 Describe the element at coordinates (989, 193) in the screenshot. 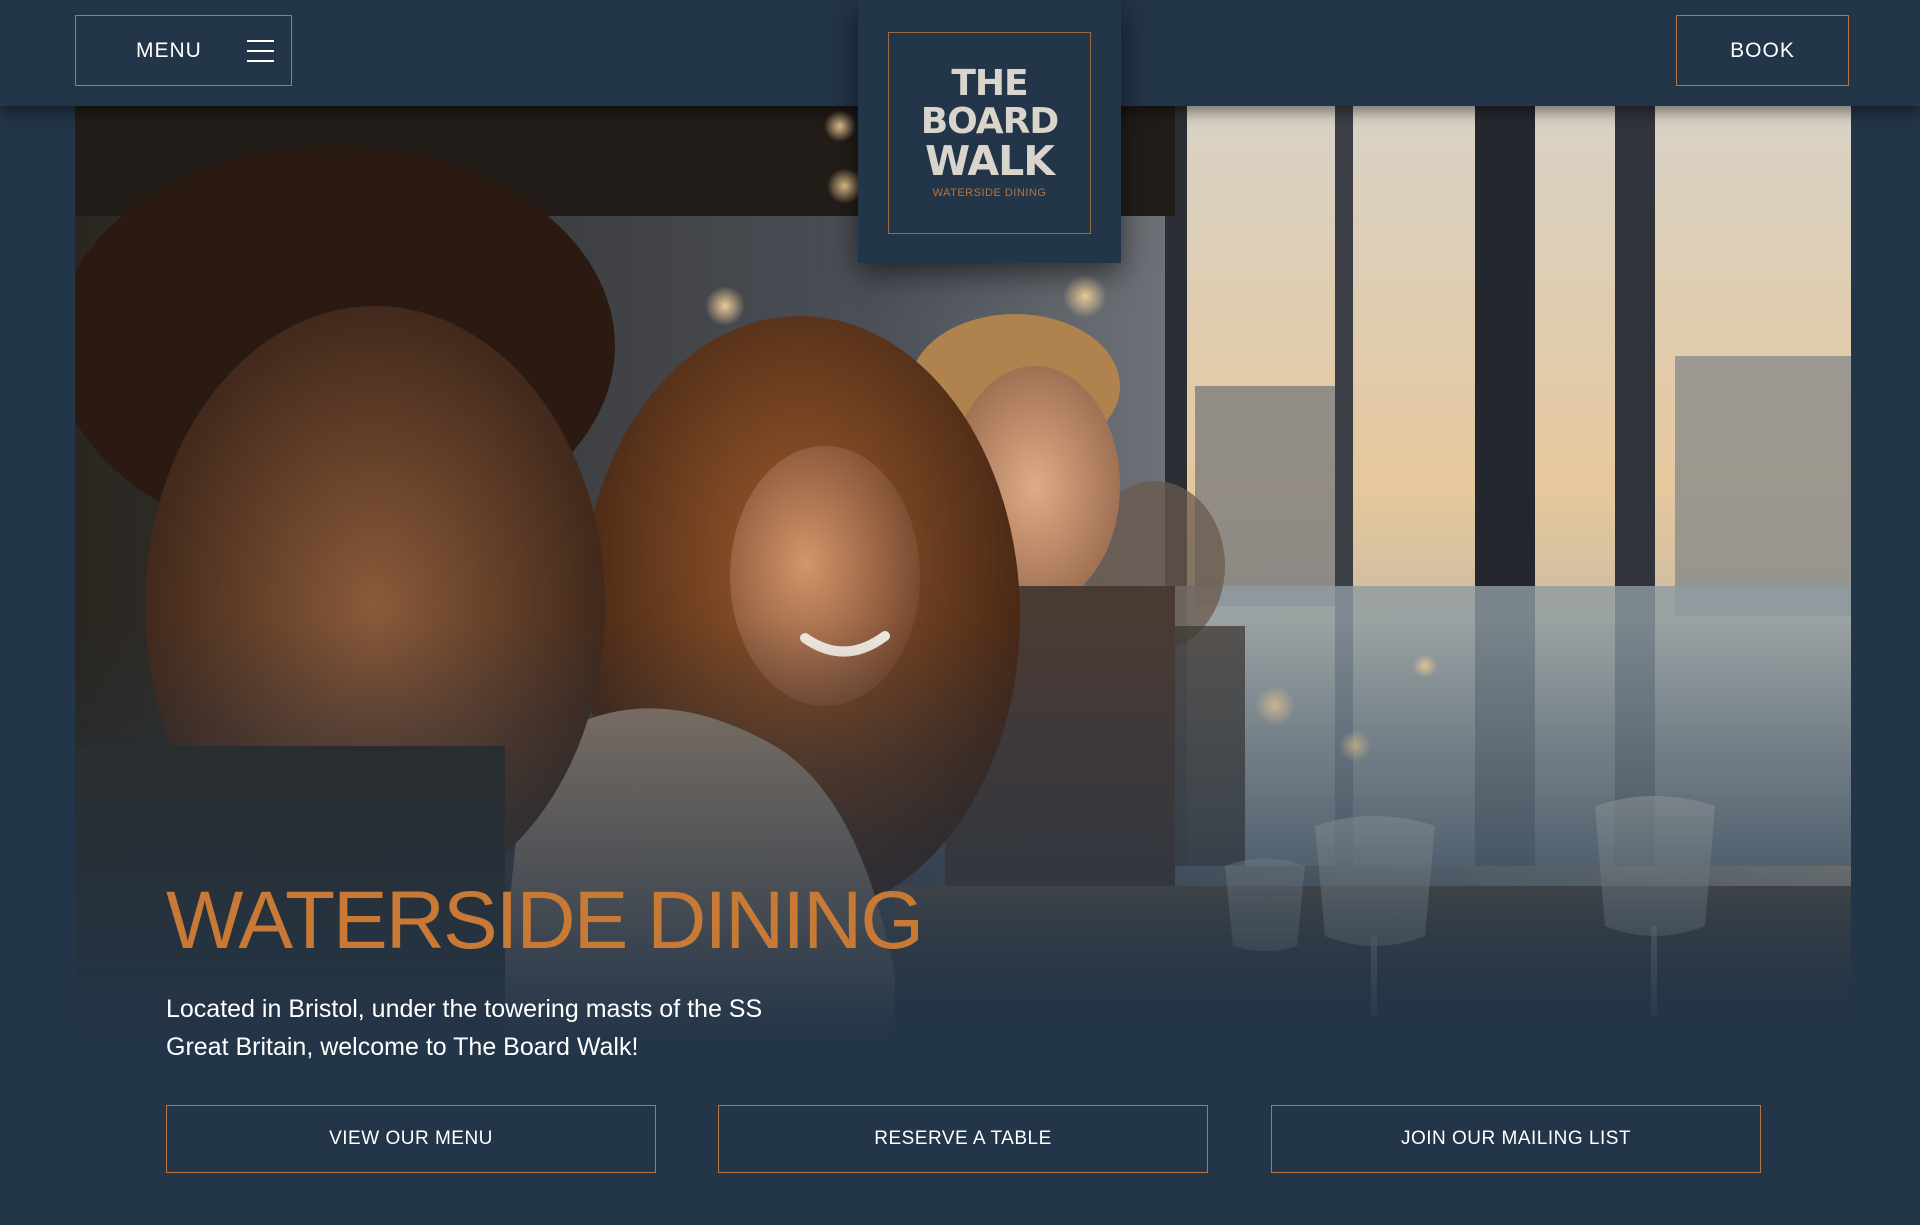

I see `logo-subtitle: WATERSIDE DINING` at that location.